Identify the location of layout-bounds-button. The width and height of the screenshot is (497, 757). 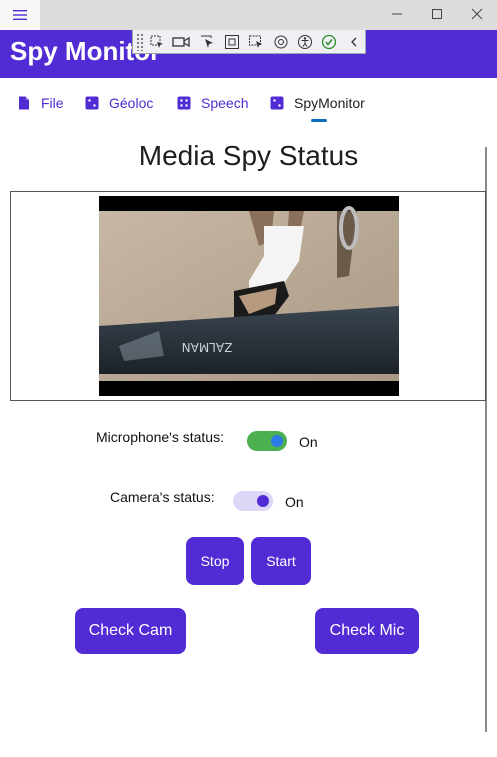
(232, 42).